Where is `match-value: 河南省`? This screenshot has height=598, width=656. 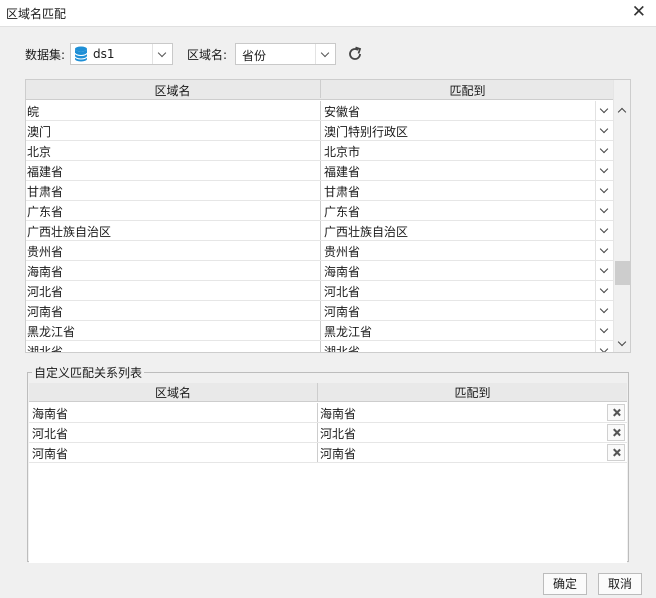
match-value: 河南省 is located at coordinates (342, 312).